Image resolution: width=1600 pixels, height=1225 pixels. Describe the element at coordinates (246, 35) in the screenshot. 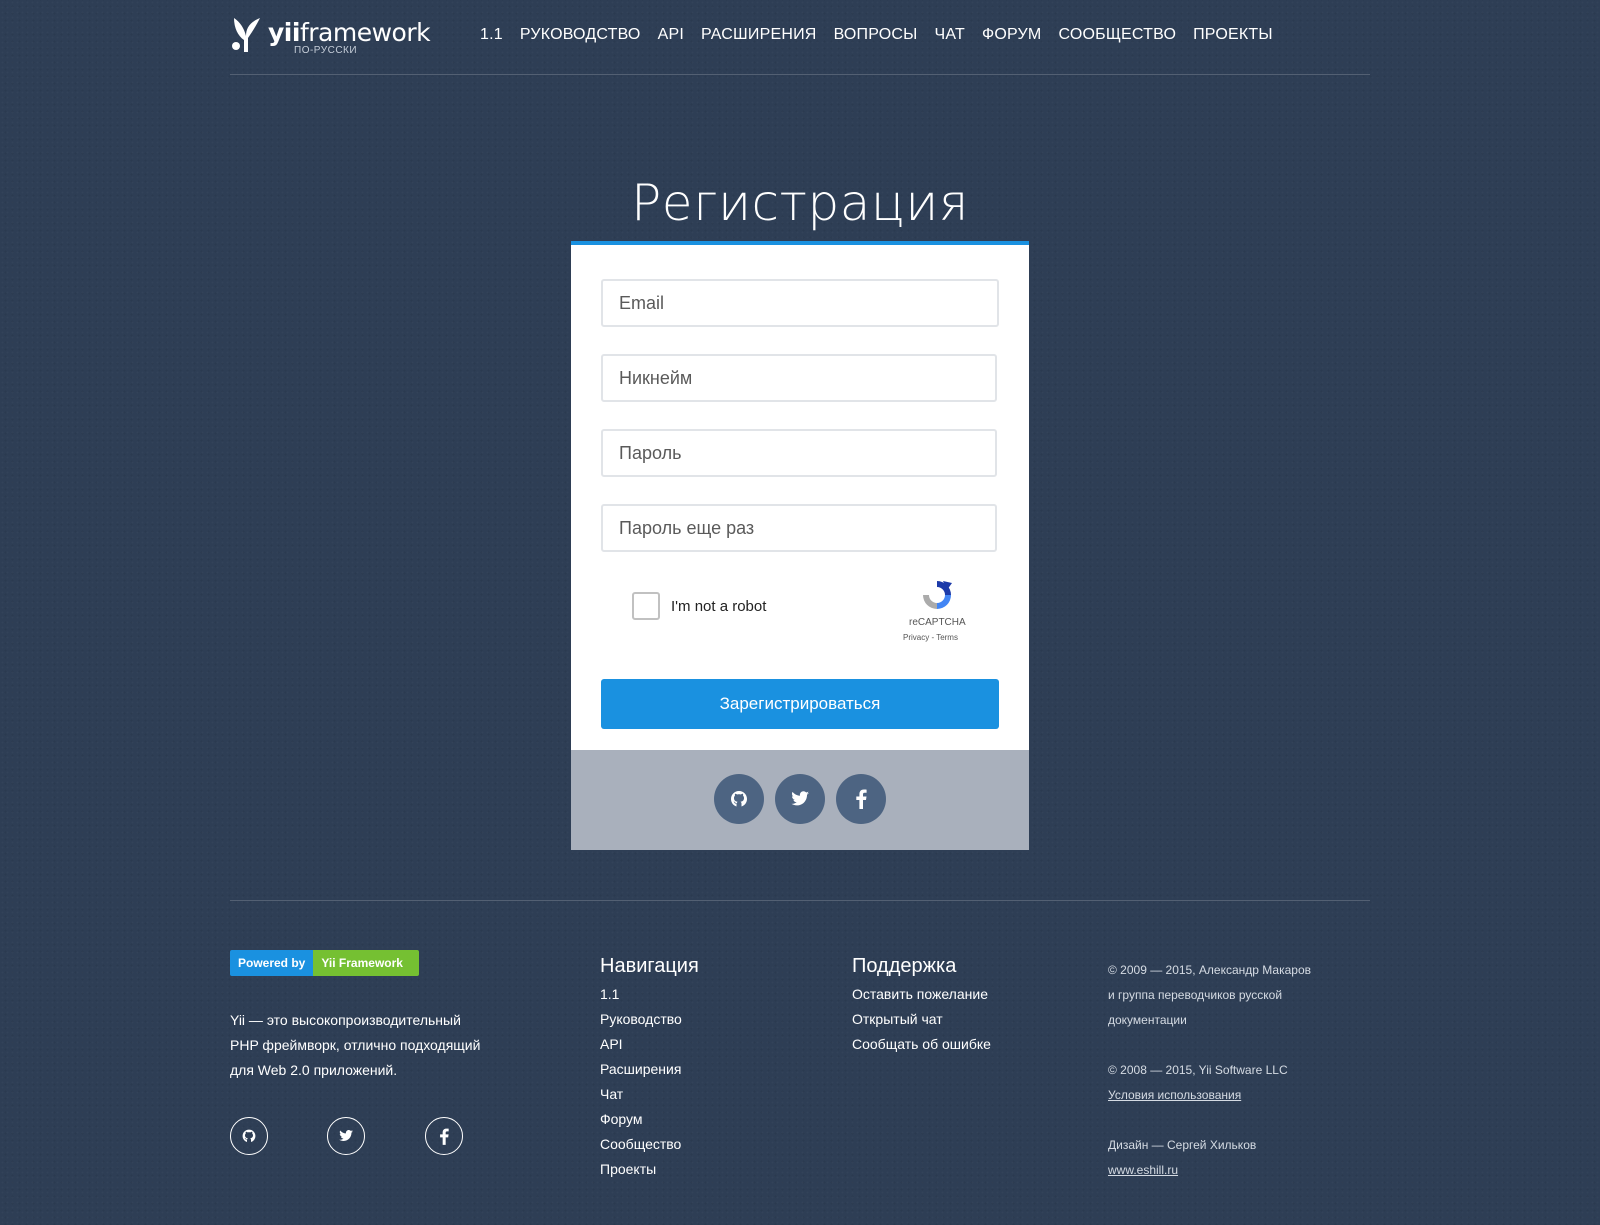

I see `yii-leaf-icon` at that location.